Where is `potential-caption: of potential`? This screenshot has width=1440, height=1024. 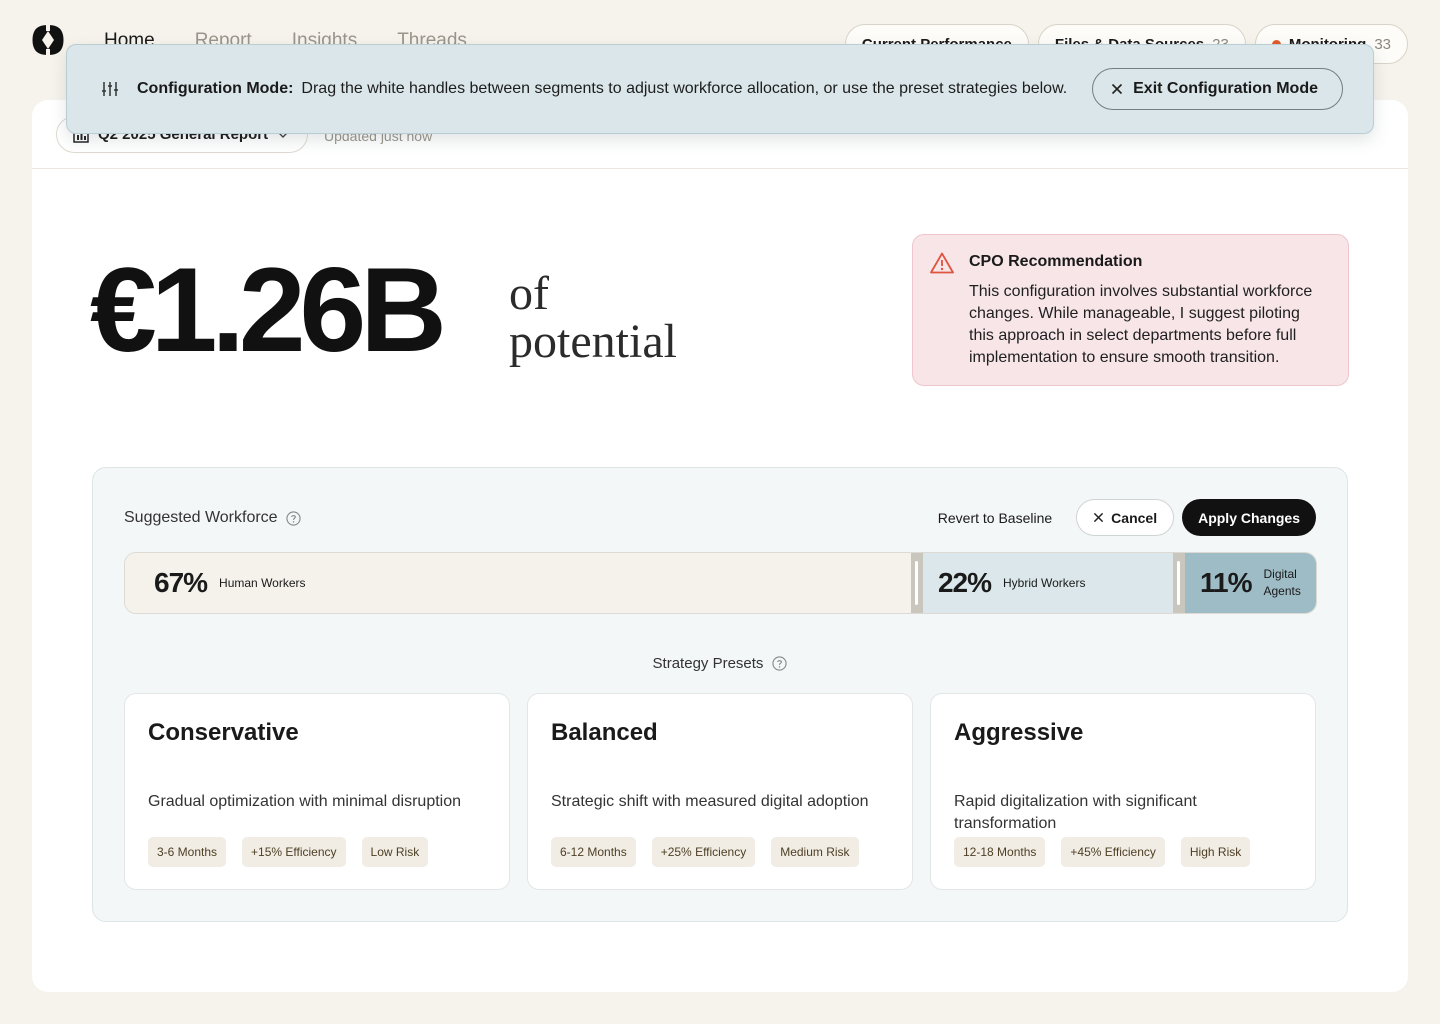
potential-caption: of potential is located at coordinates (609, 318).